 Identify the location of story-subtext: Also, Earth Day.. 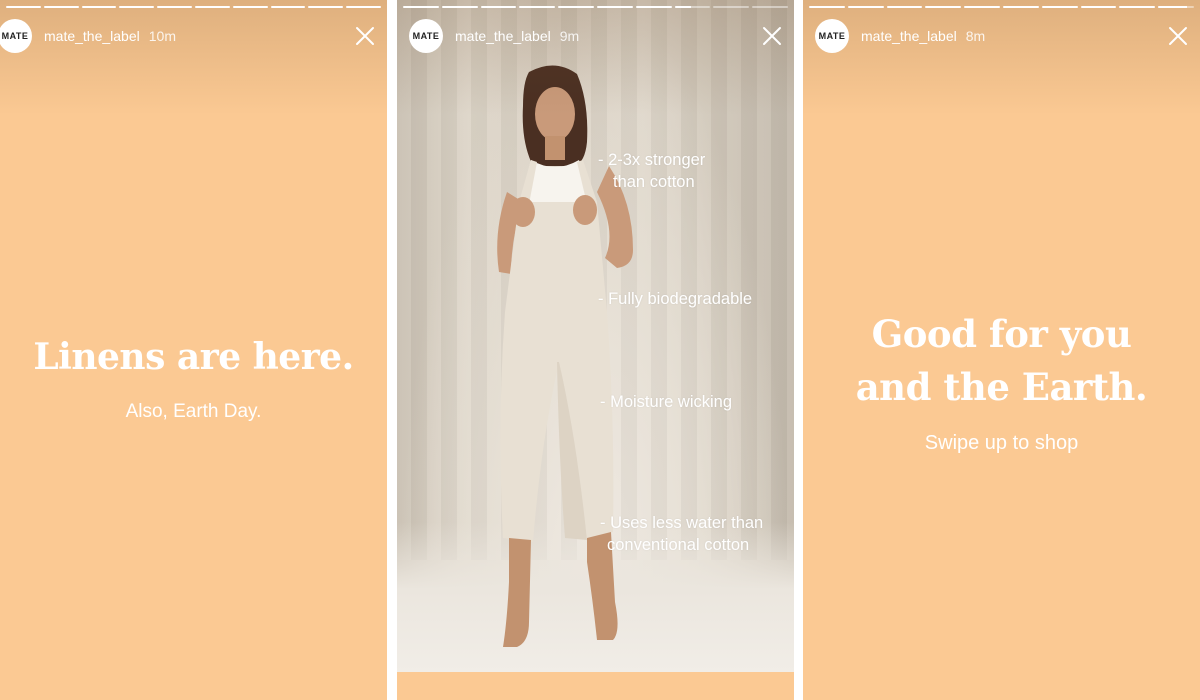
(193, 411).